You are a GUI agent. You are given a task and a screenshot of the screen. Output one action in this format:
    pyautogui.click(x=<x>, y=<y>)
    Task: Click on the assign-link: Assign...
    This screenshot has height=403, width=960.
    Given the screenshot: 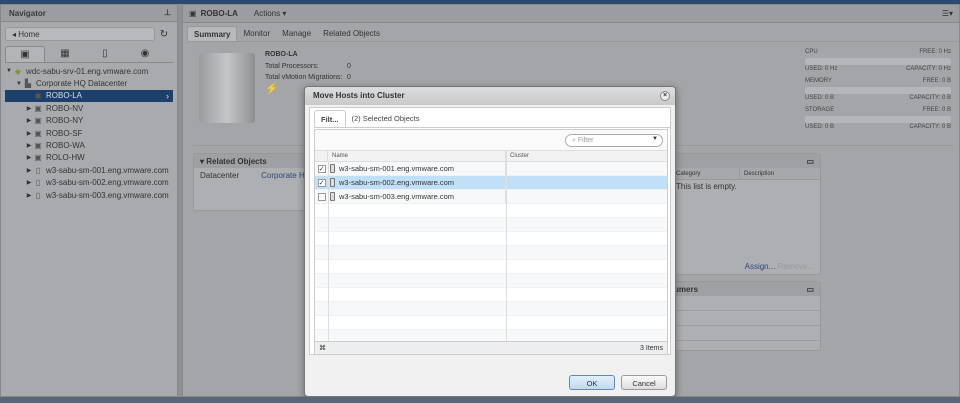 What is the action you would take?
    pyautogui.click(x=760, y=266)
    